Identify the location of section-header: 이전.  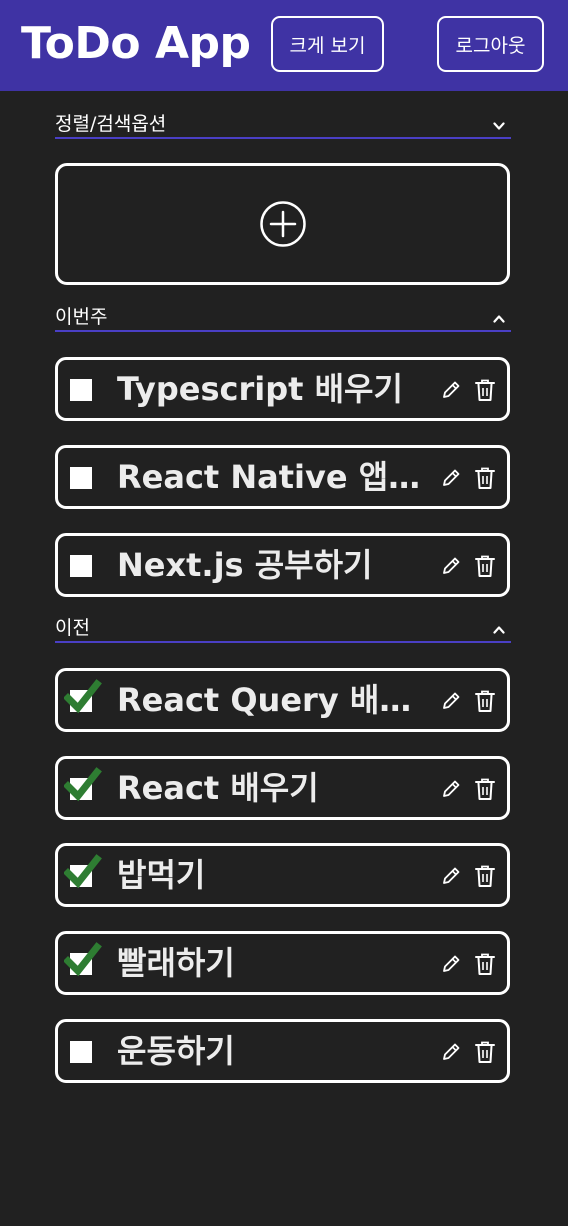
(283, 630).